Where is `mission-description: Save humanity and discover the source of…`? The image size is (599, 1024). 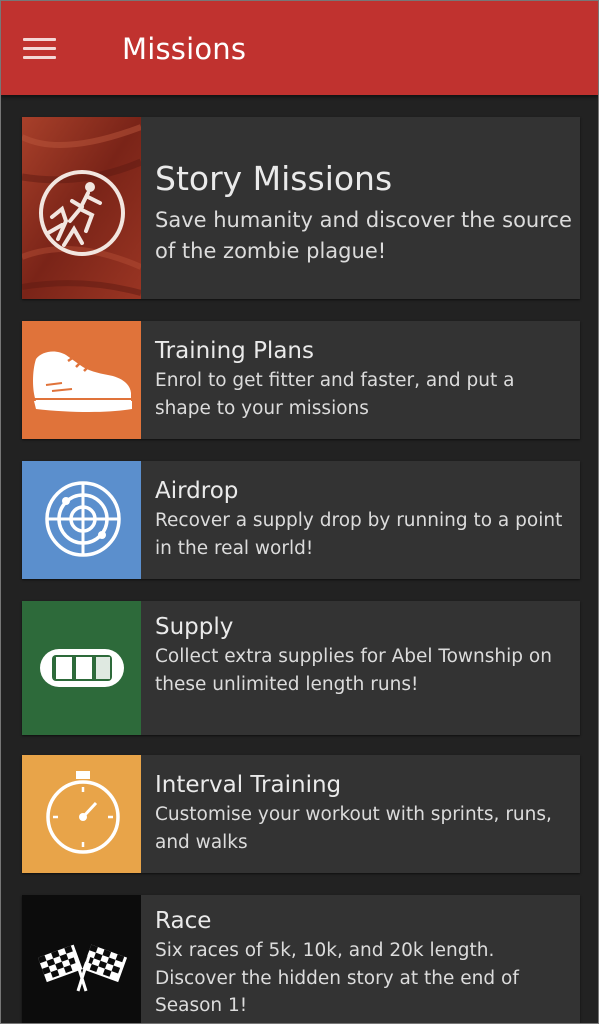 mission-description: Save humanity and discover the source of… is located at coordinates (363, 235).